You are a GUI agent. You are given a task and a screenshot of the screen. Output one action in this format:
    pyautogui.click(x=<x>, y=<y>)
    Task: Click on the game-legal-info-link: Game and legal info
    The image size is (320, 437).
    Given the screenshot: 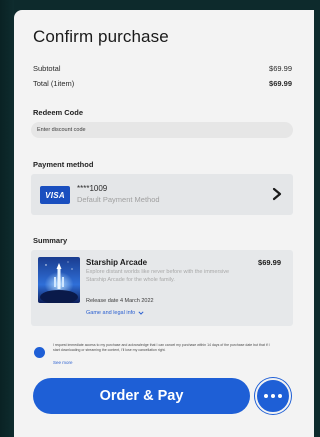 What is the action you would take?
    pyautogui.click(x=115, y=313)
    